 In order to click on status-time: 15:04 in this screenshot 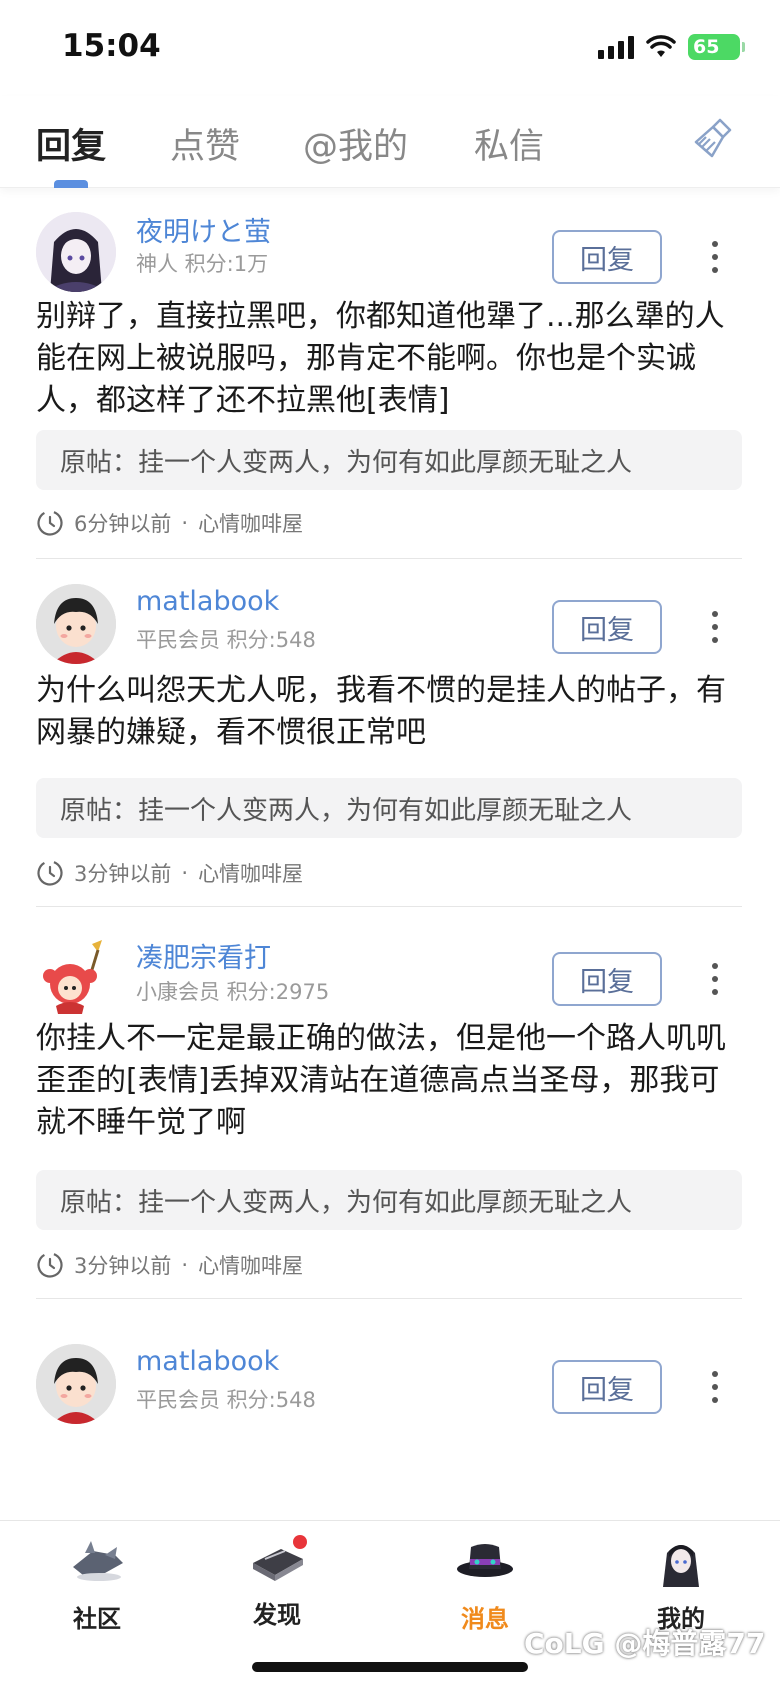, I will do `click(111, 46)`.